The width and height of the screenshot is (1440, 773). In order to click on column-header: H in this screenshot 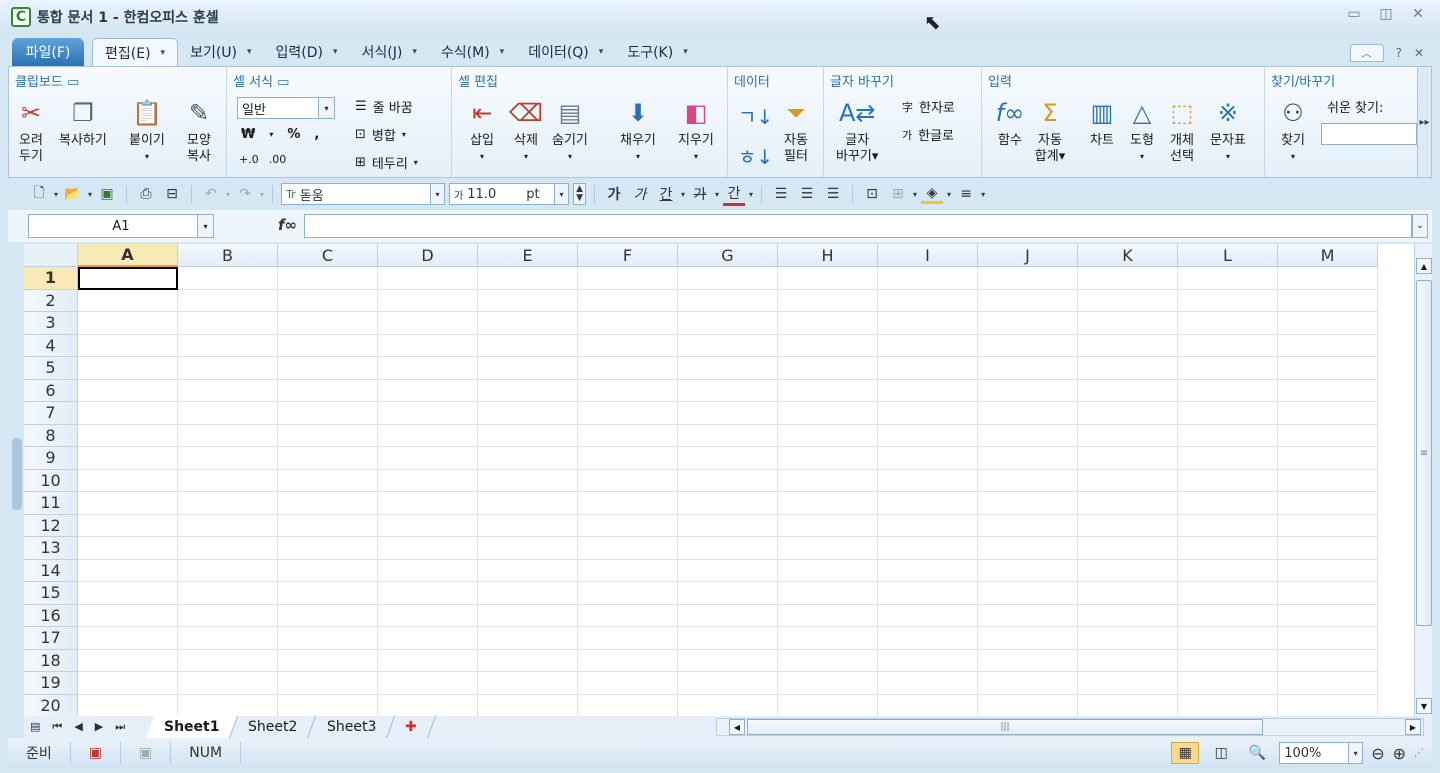, I will do `click(828, 255)`.